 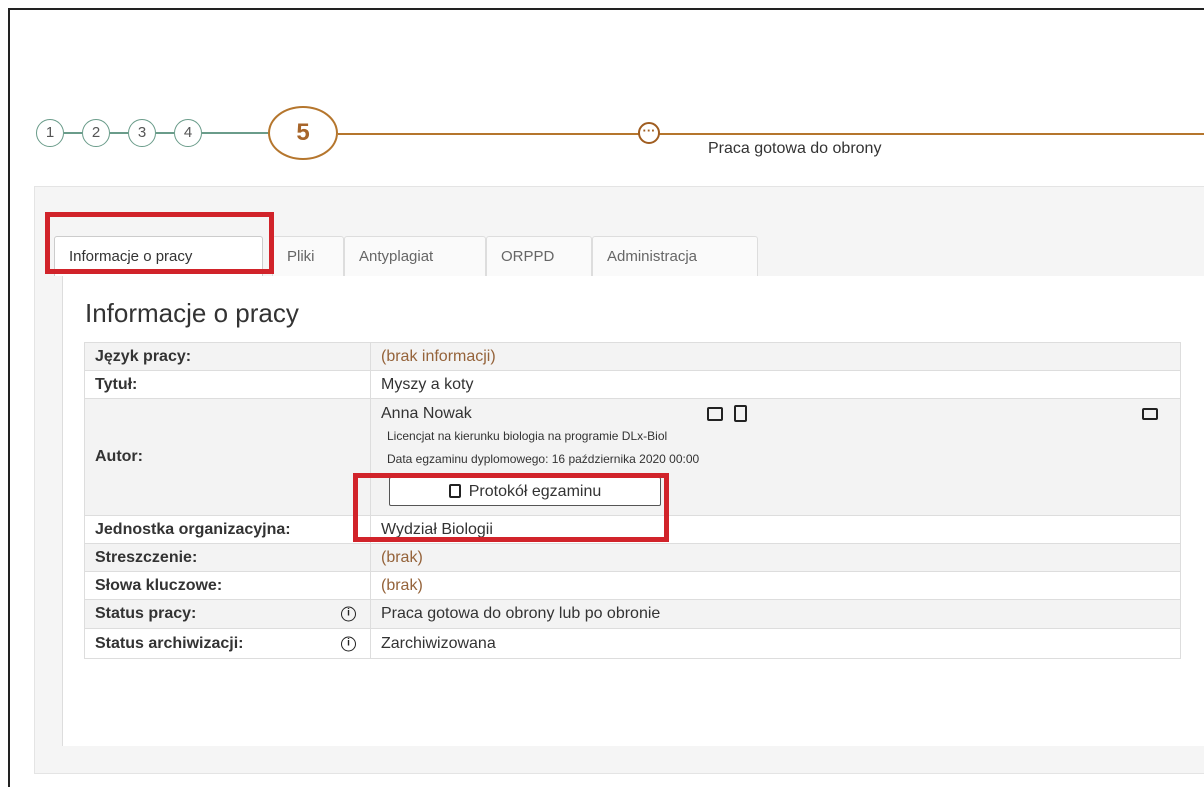 What do you see at coordinates (1150, 414) in the screenshot?
I see `mail-icon` at bounding box center [1150, 414].